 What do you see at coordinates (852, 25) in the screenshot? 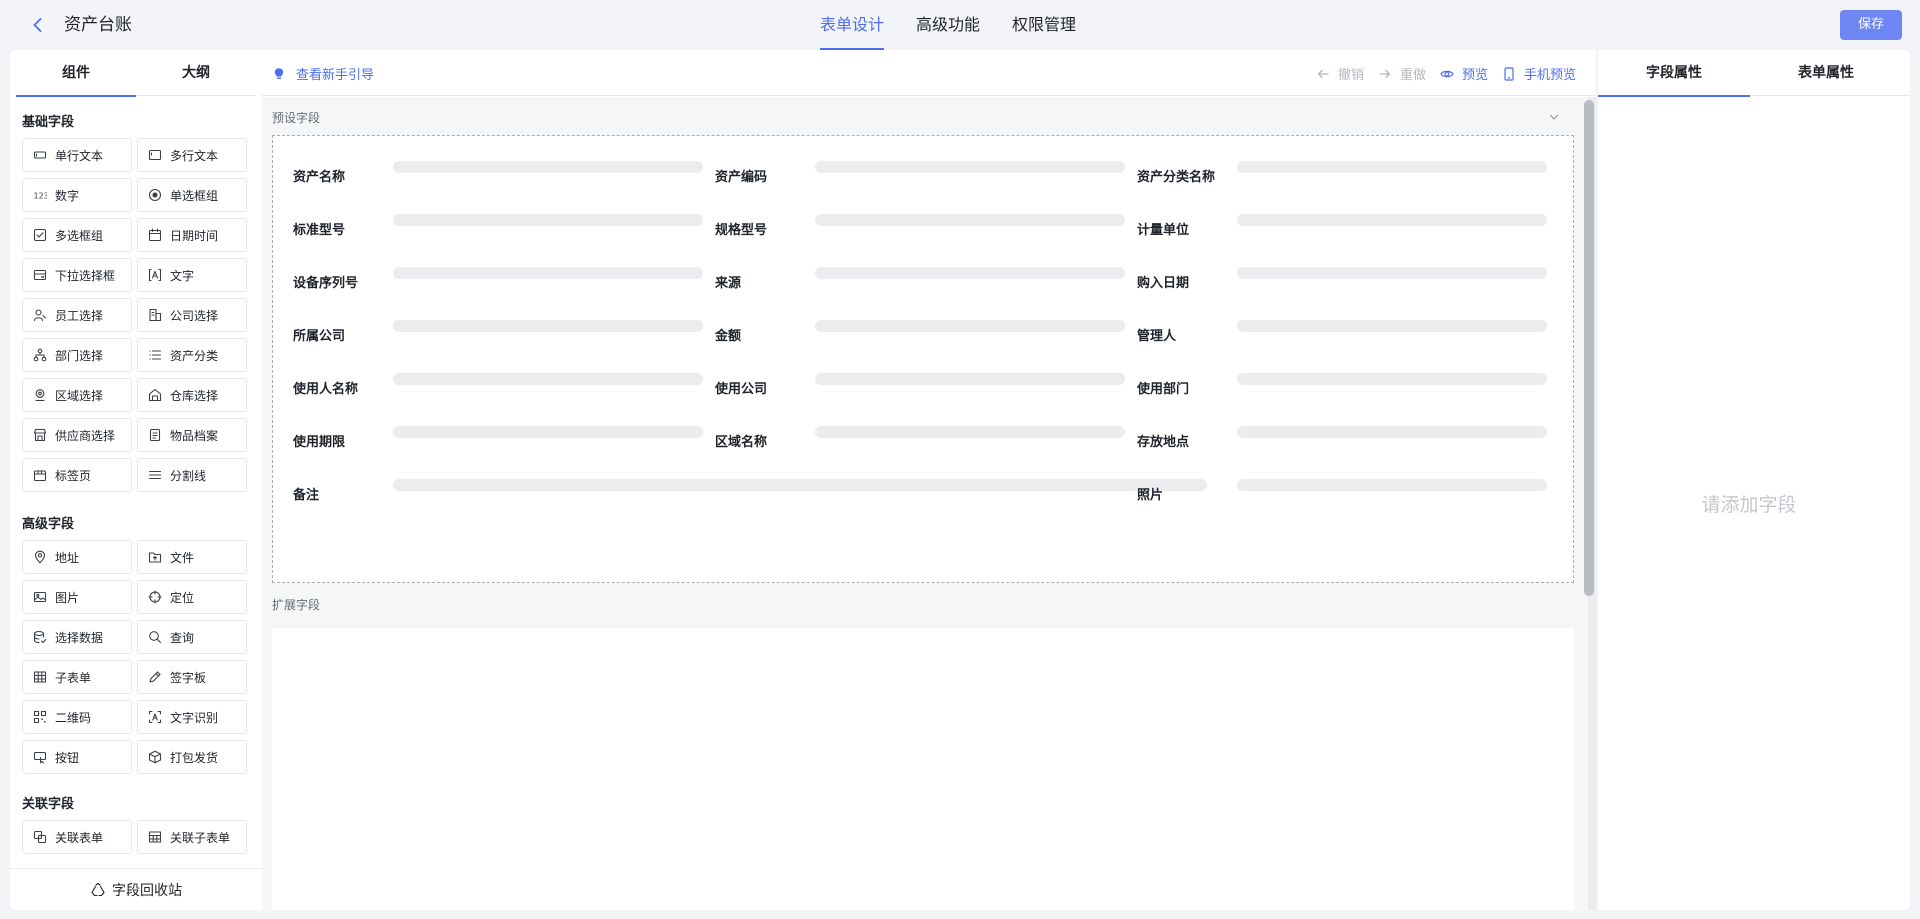
I see `tab-form-design: 表单设计` at bounding box center [852, 25].